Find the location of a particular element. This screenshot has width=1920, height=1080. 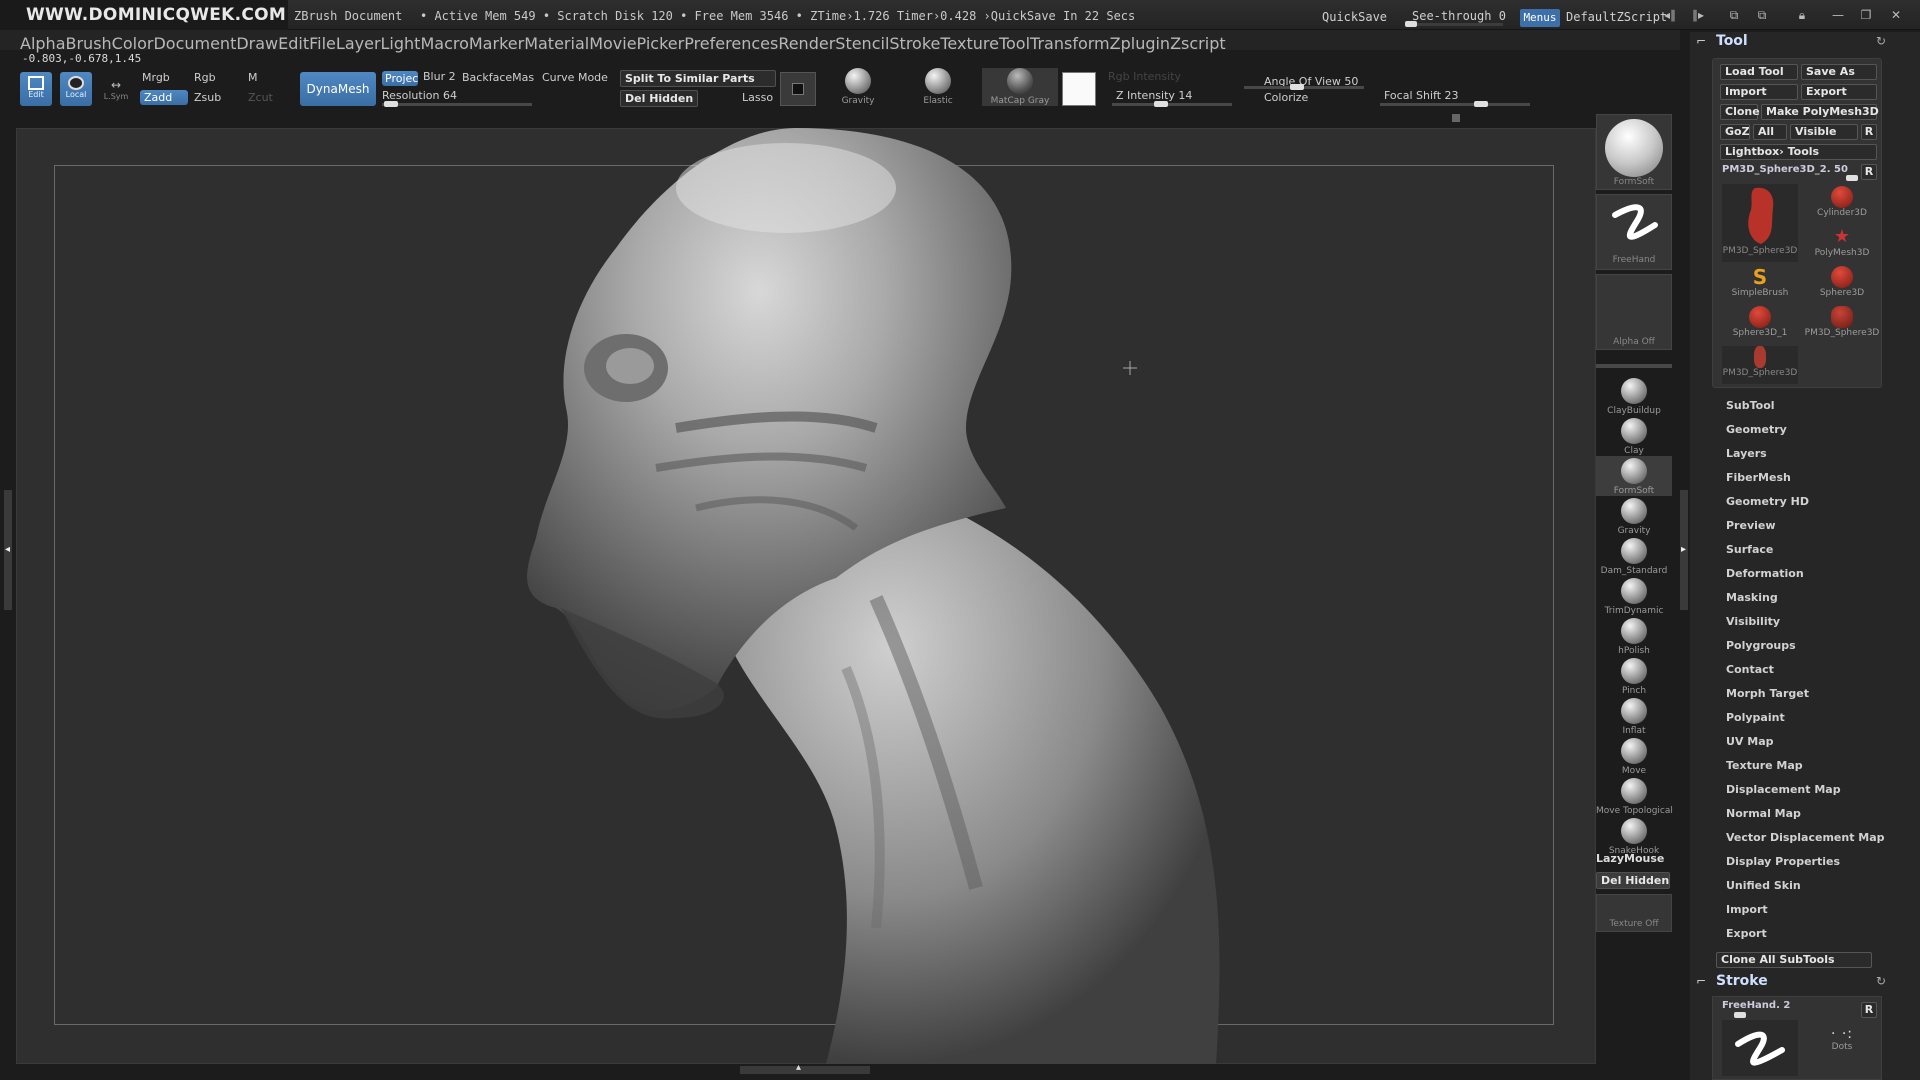

project-toggle: Projec is located at coordinates (400, 78).